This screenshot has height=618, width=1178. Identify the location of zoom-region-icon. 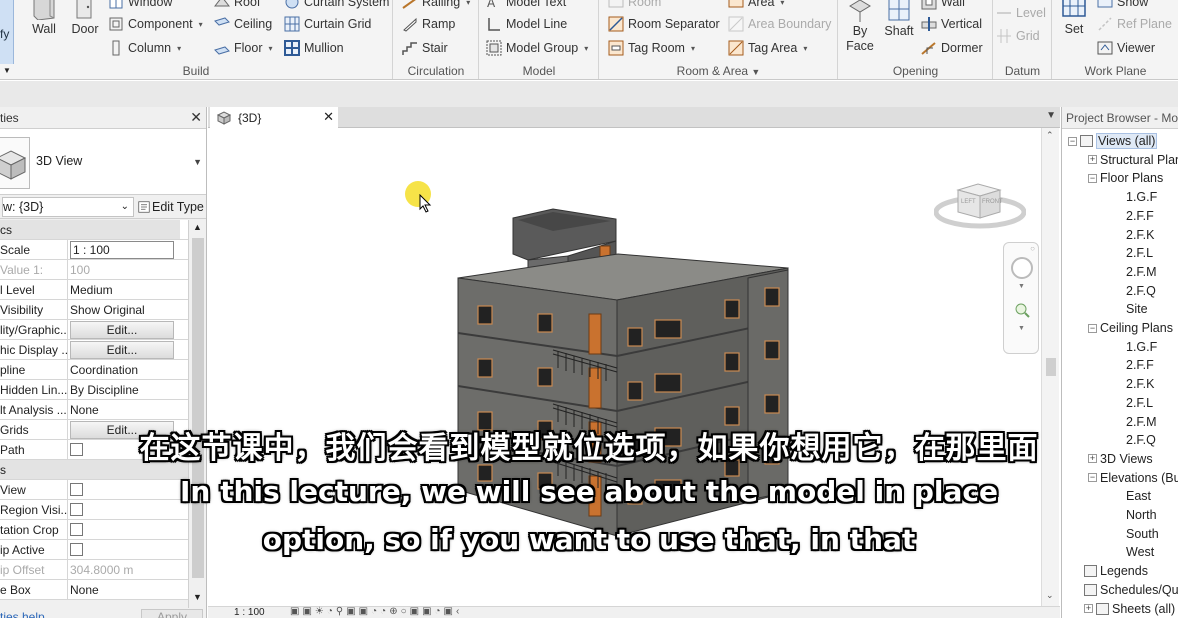
(1022, 310).